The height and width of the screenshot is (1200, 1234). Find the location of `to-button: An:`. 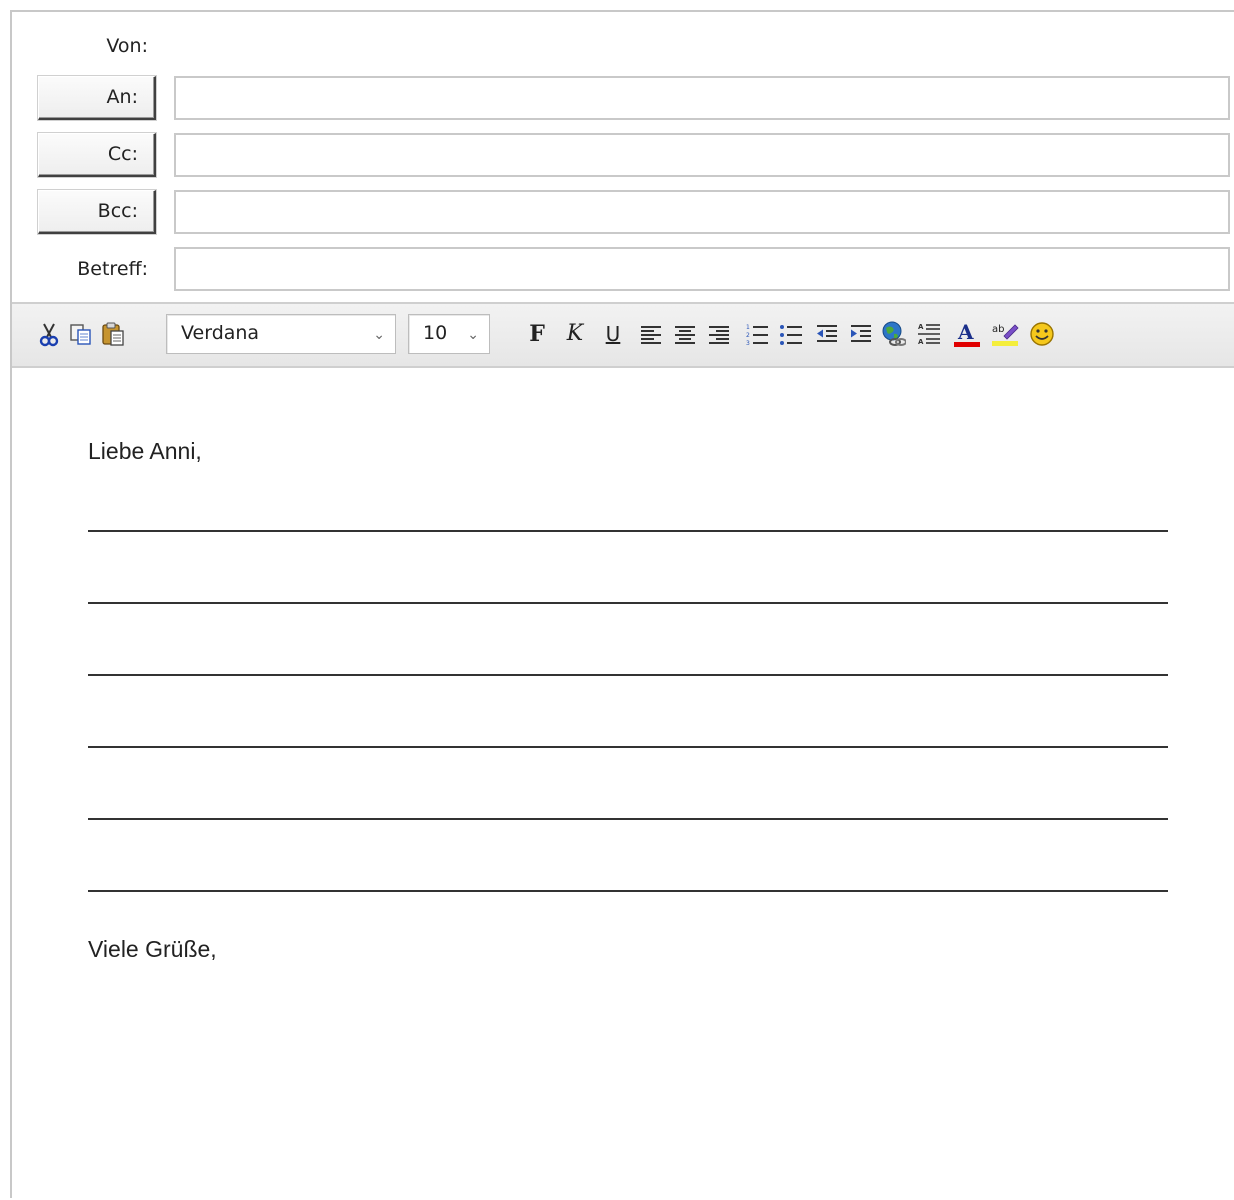

to-button: An: is located at coordinates (97, 98).